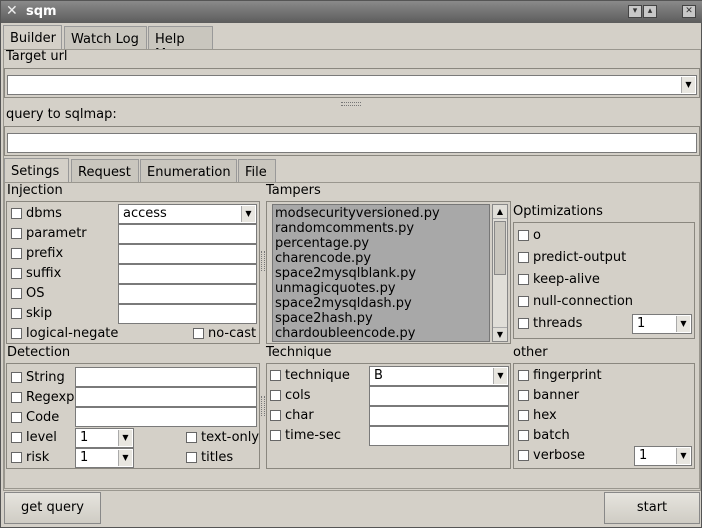 This screenshot has width=702, height=528. Describe the element at coordinates (523, 279) in the screenshot. I see `keep-alive-checkbox` at that location.